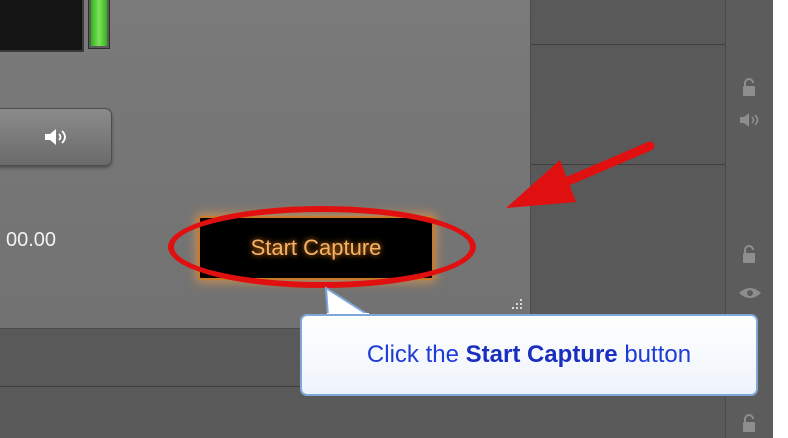  Describe the element at coordinates (580, 174) in the screenshot. I see `pointer-arrow-icon` at that location.